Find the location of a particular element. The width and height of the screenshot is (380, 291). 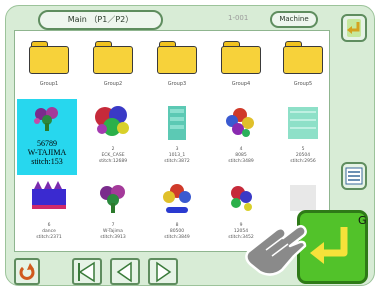

design-stitch-count: stitch:12689 is located at coordinates (113, 161).